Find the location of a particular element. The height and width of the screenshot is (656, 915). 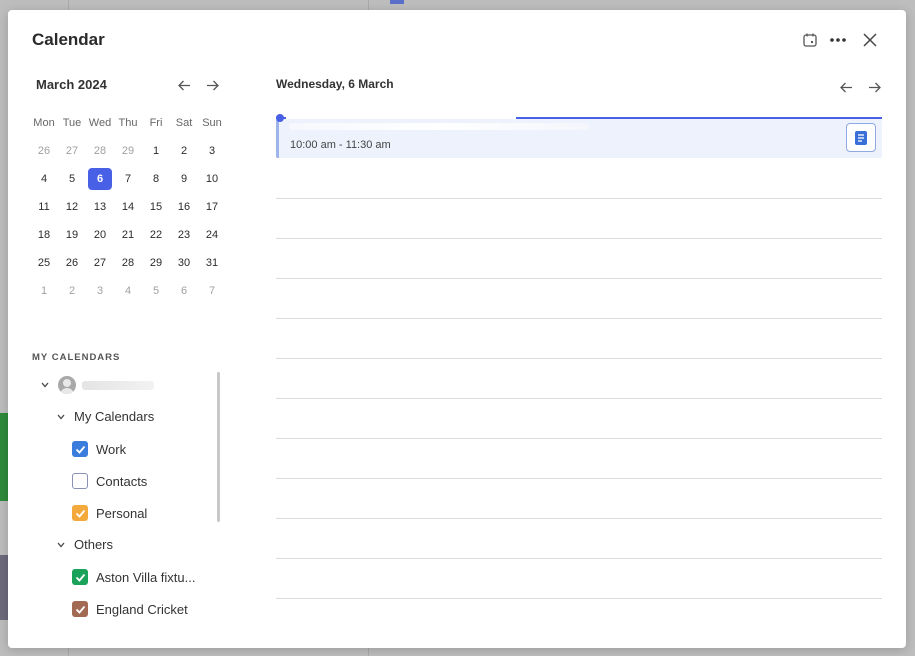

more-horizontal-icon is located at coordinates (838, 40).